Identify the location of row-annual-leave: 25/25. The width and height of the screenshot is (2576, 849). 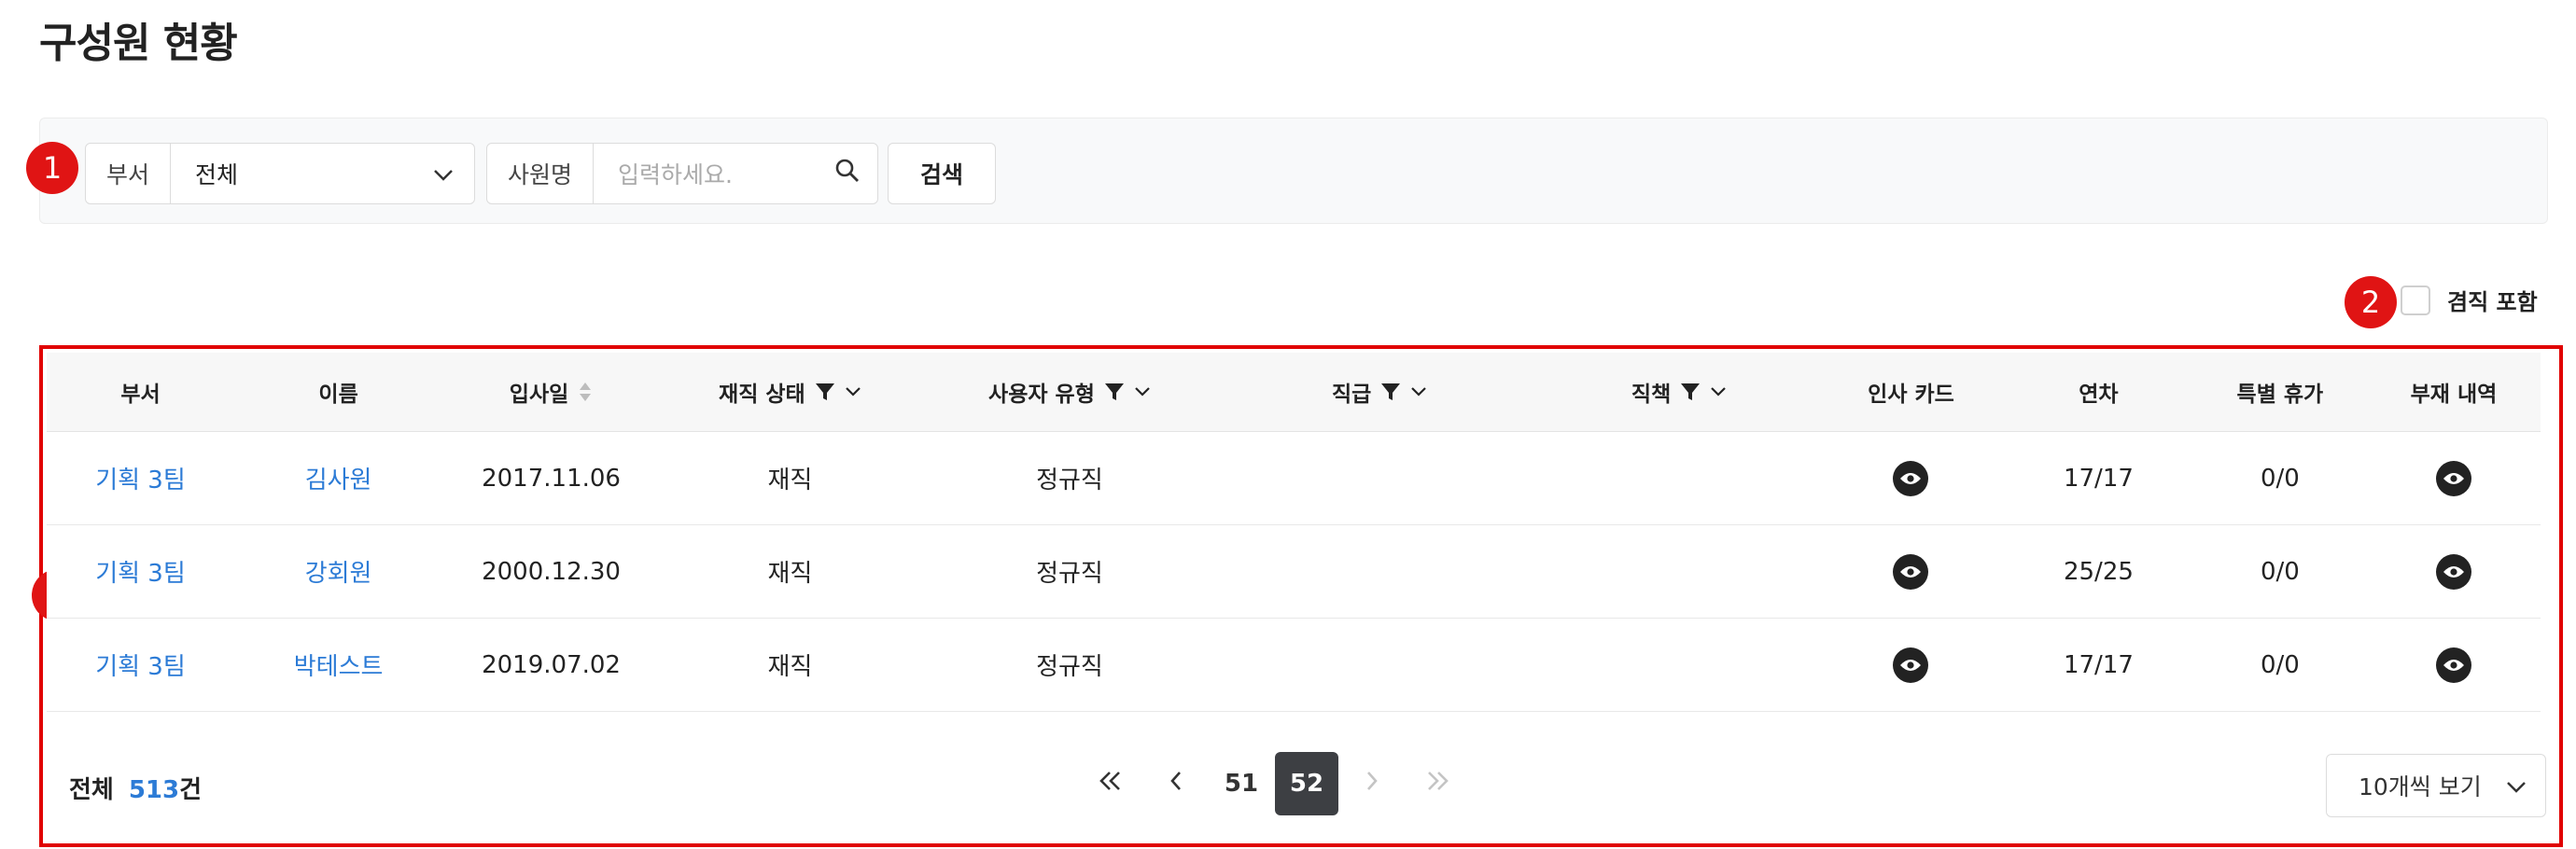
(2098, 571).